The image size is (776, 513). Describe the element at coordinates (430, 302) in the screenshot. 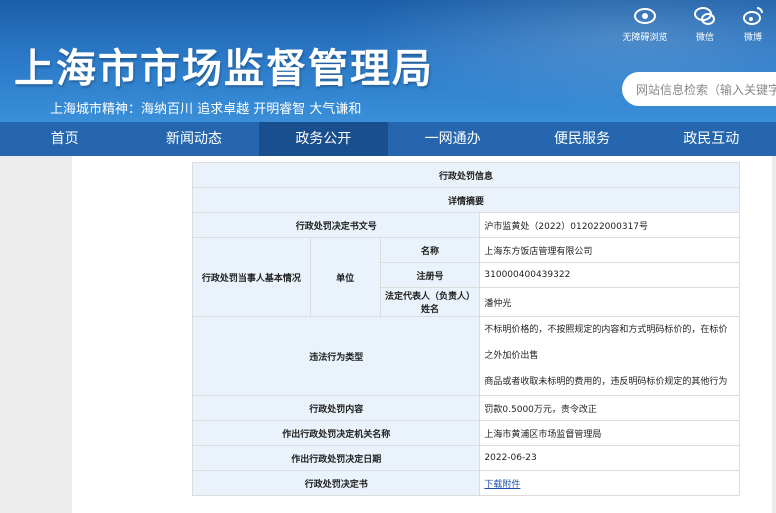

I see `rep-label: 法定代表人（负责人）姓名` at that location.